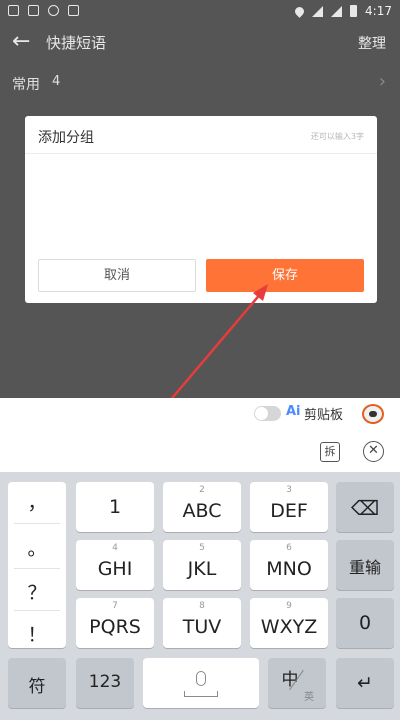  I want to click on key-label: 1, so click(115, 507).